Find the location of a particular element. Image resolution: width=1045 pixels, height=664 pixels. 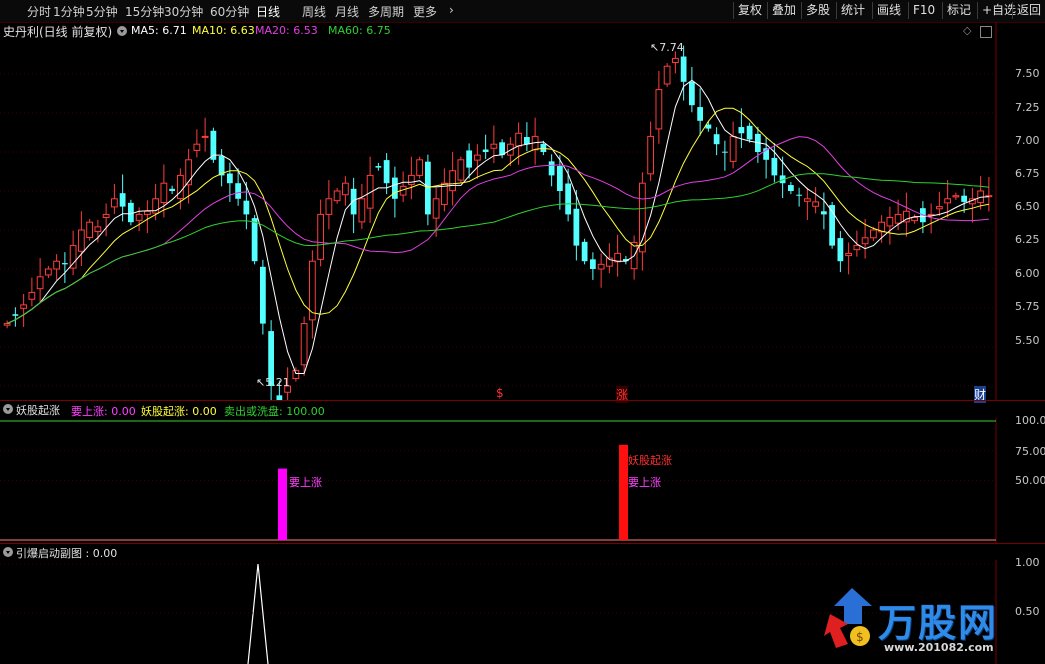

indicator-value: 卖出或洗盘: 100.00 is located at coordinates (274, 411).